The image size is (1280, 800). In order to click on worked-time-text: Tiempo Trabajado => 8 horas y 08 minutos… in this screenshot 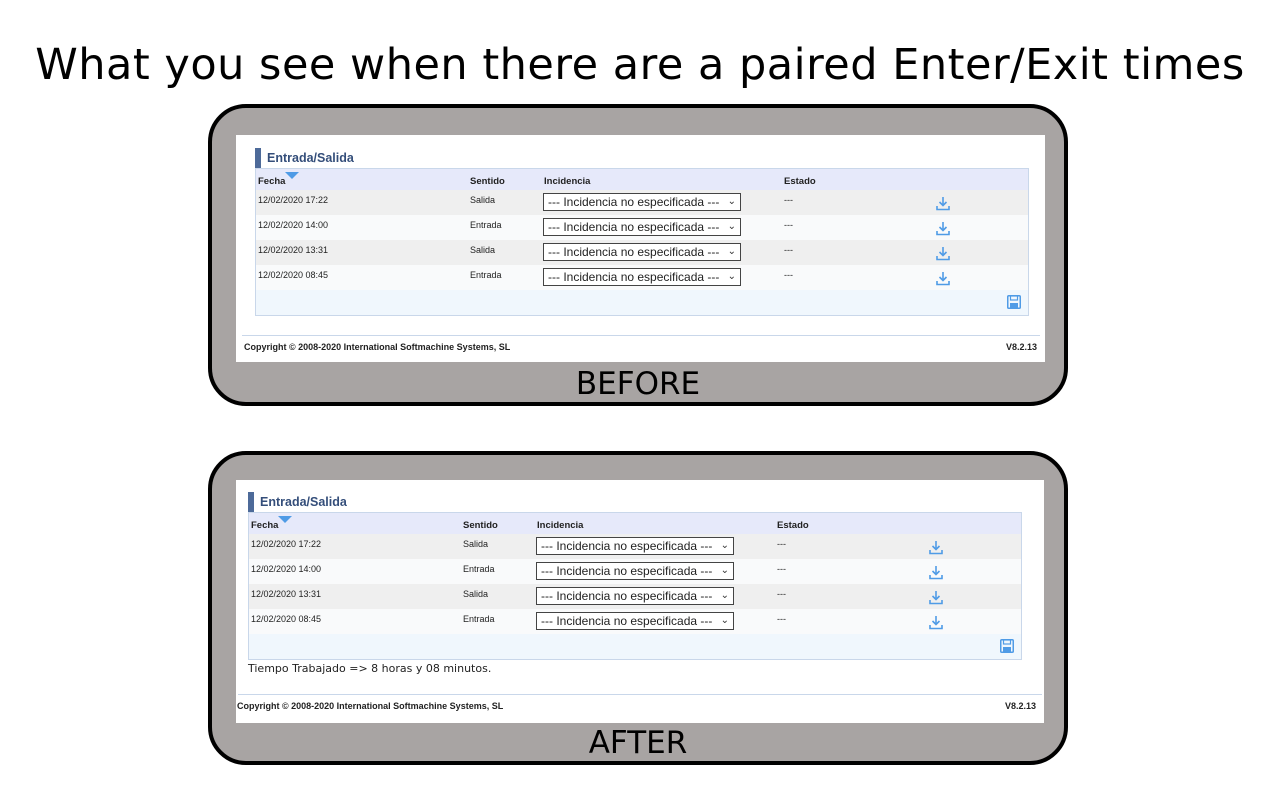, I will do `click(370, 668)`.